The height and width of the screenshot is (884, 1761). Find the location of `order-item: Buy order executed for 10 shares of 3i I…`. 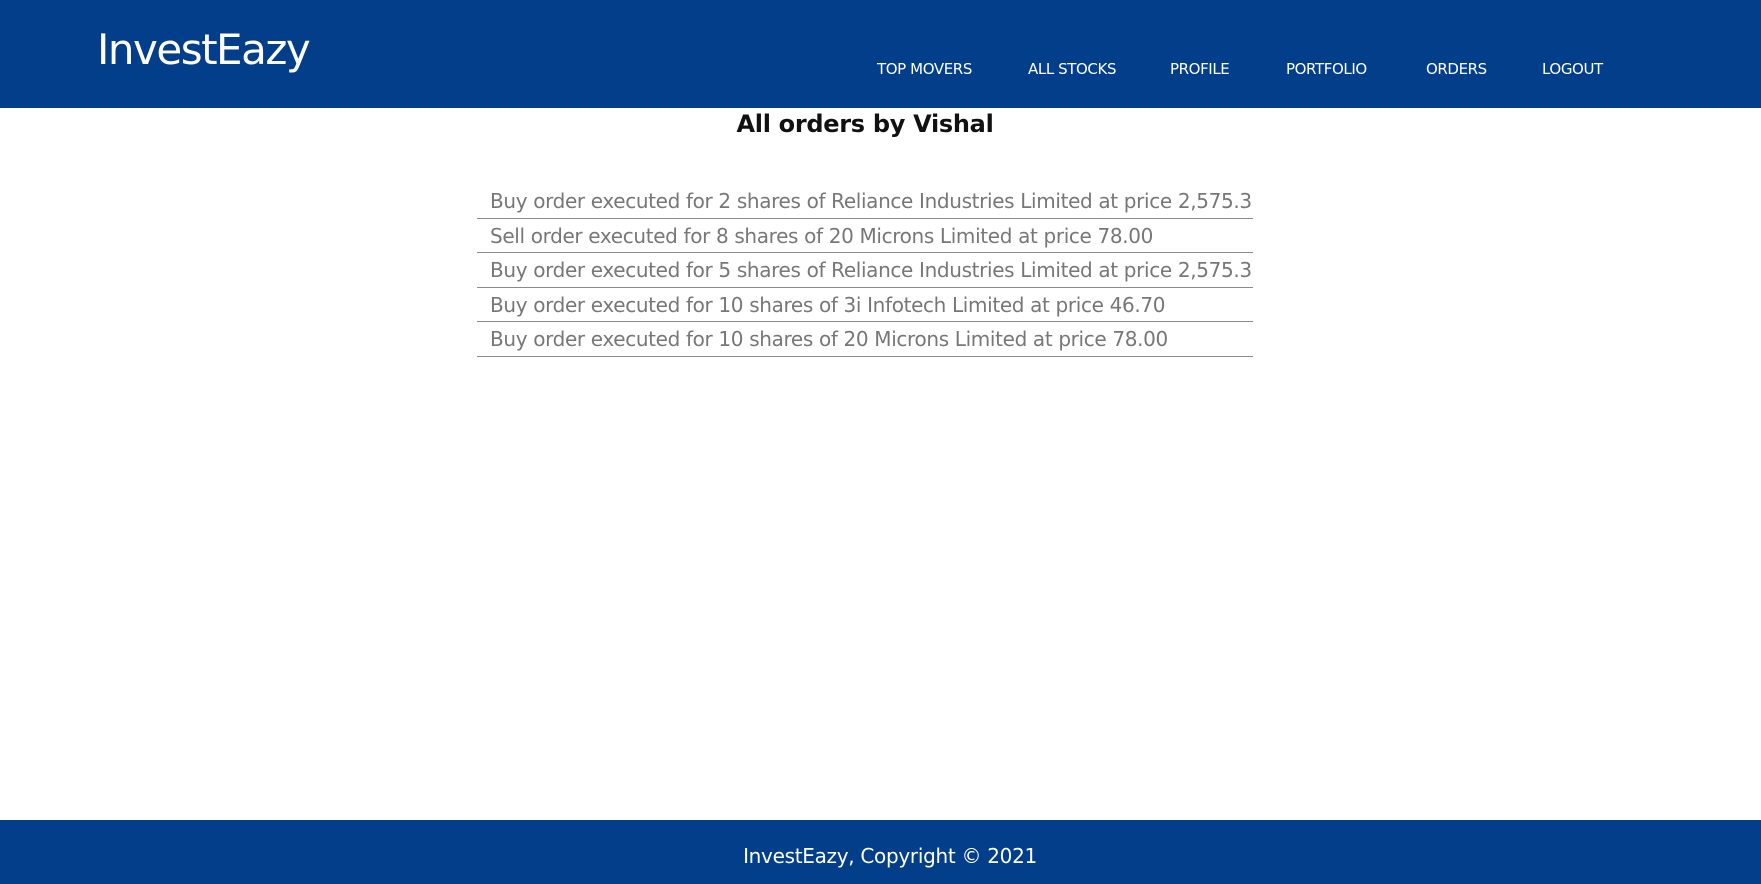

order-item: Buy order executed for 10 shares of 3i I… is located at coordinates (865, 305).